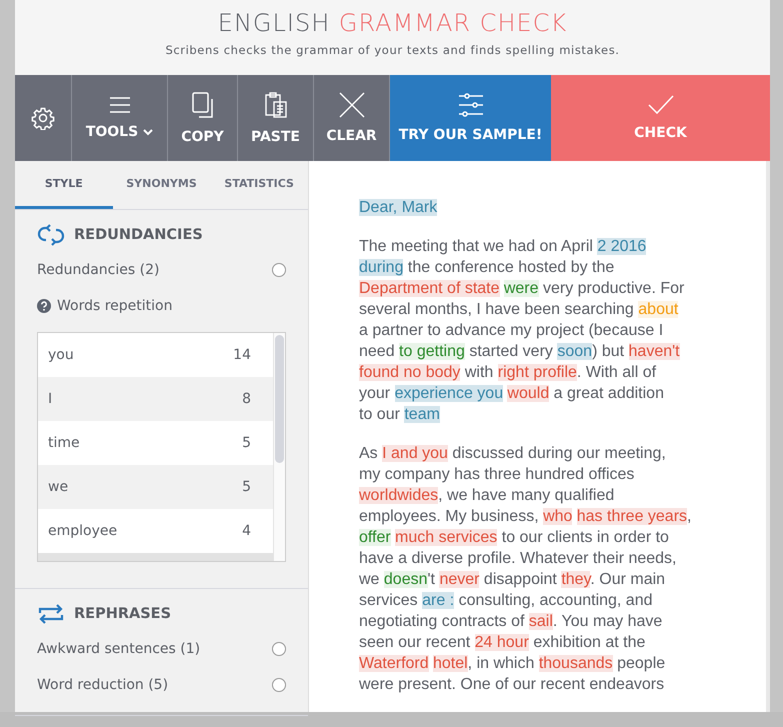 This screenshot has width=783, height=727. What do you see at coordinates (369, 453) in the screenshot?
I see `body-text: As` at bounding box center [369, 453].